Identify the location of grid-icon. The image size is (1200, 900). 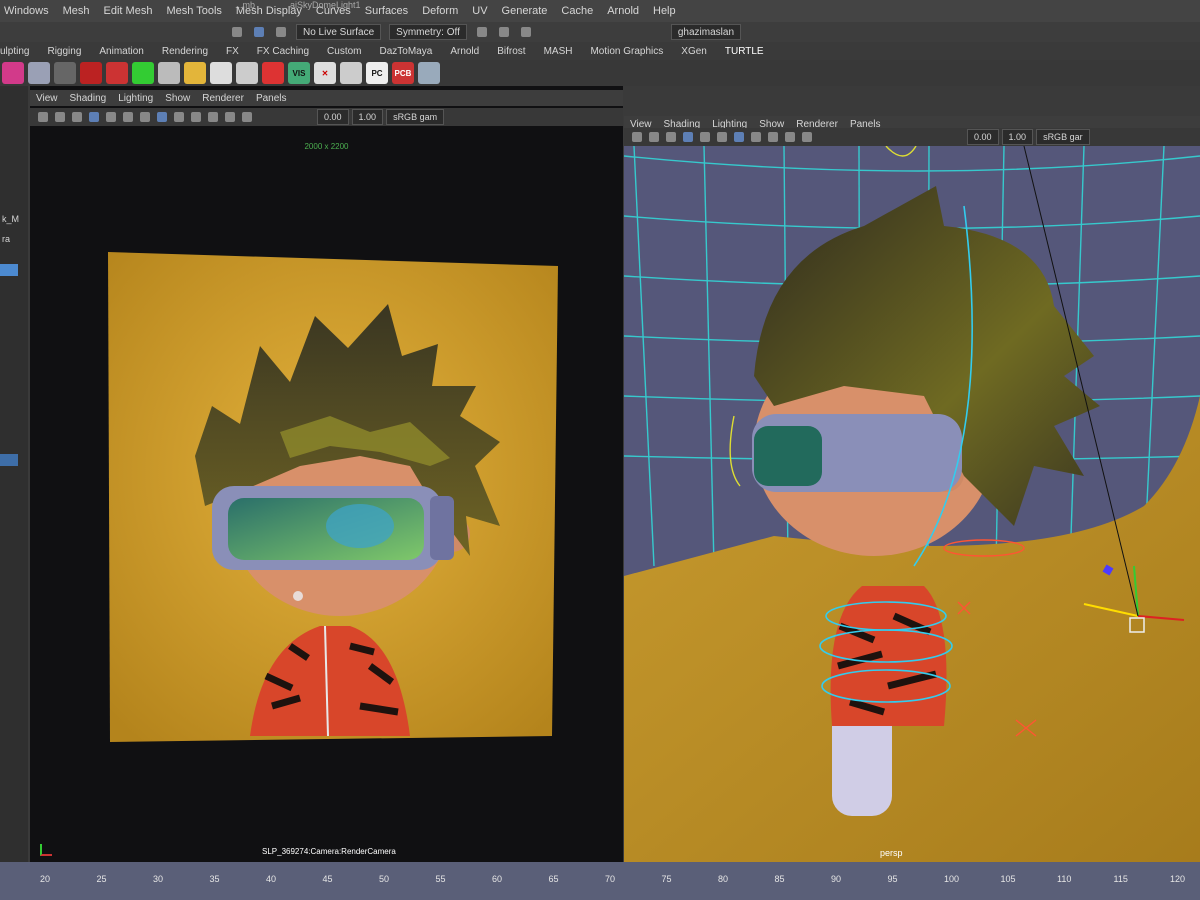
(351, 73).